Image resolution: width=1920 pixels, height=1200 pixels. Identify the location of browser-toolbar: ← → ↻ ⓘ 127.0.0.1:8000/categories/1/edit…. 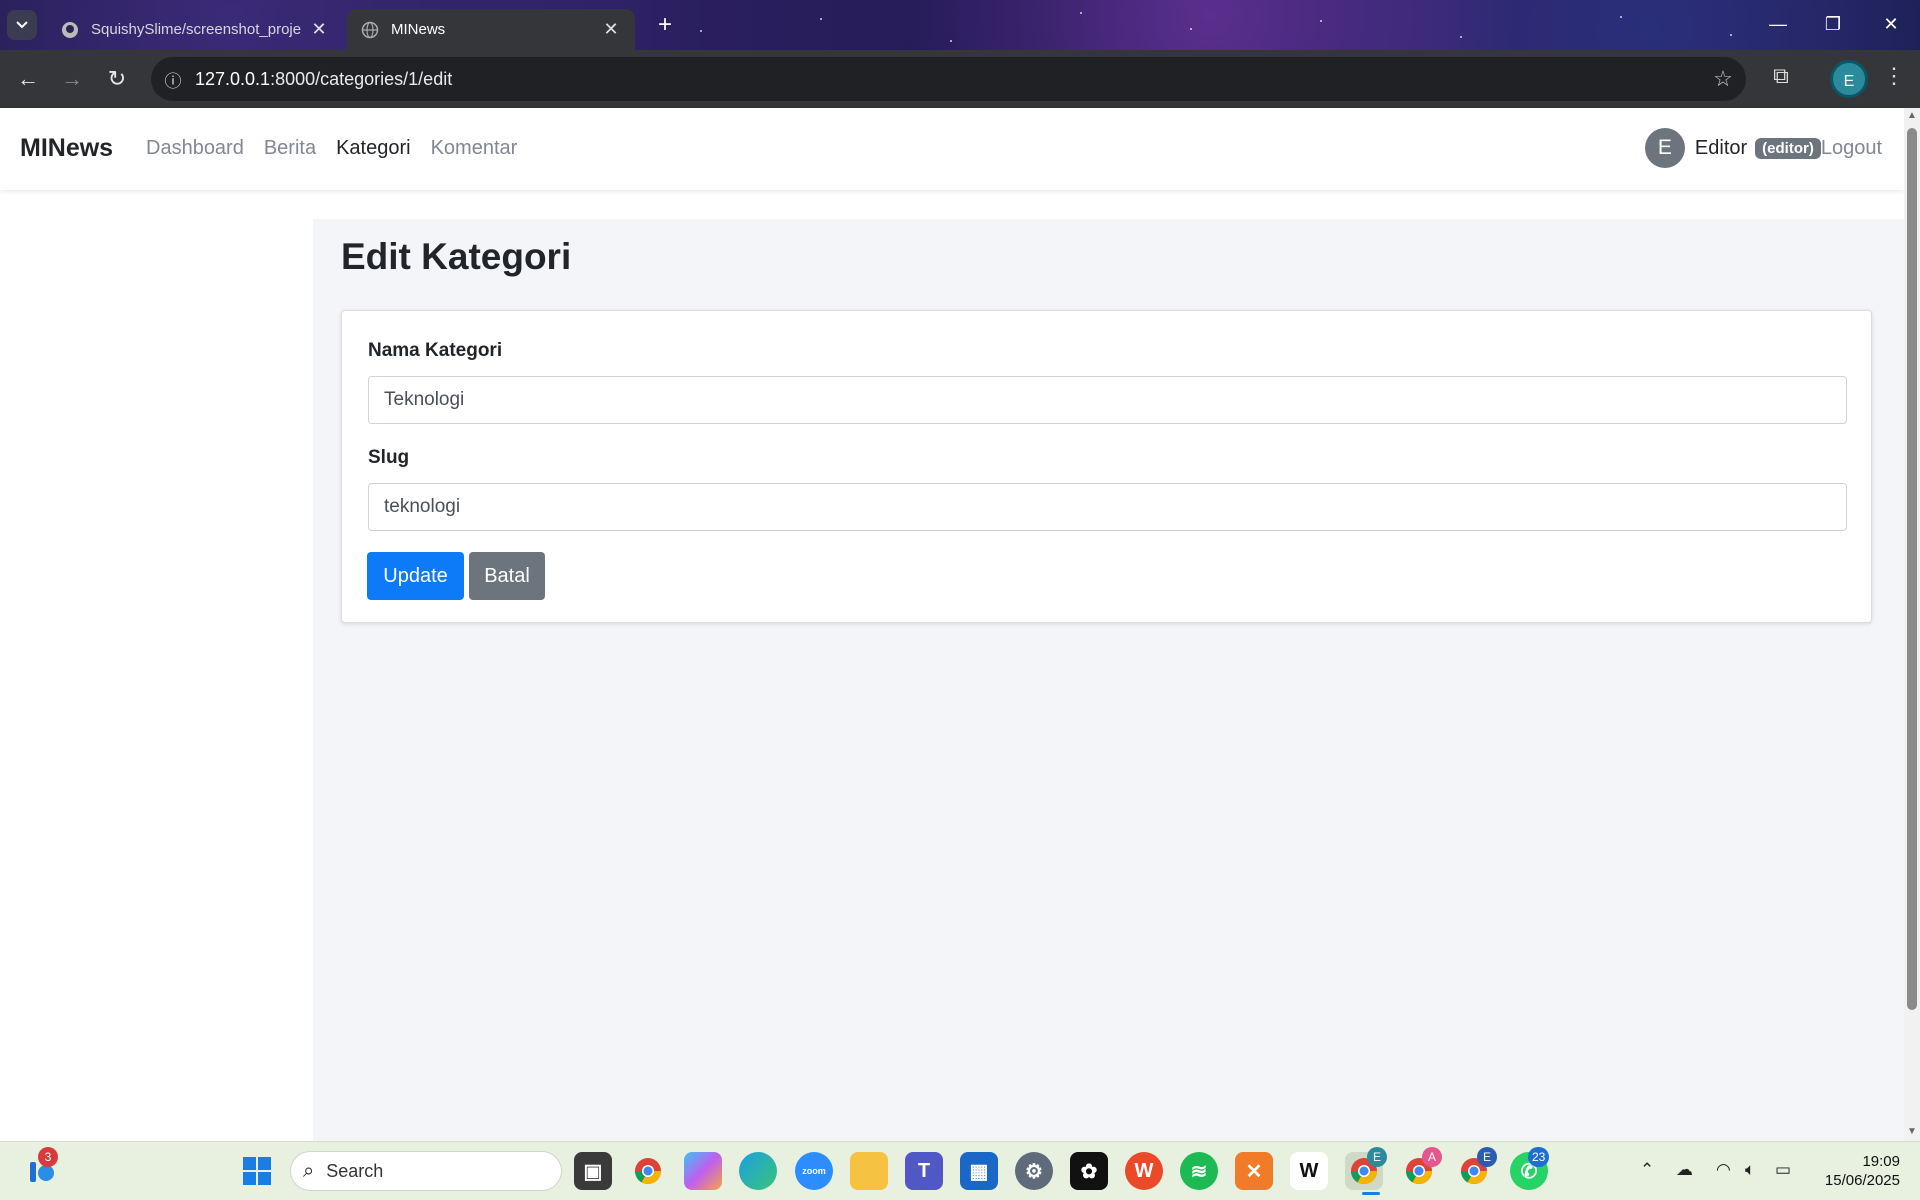
(960, 79).